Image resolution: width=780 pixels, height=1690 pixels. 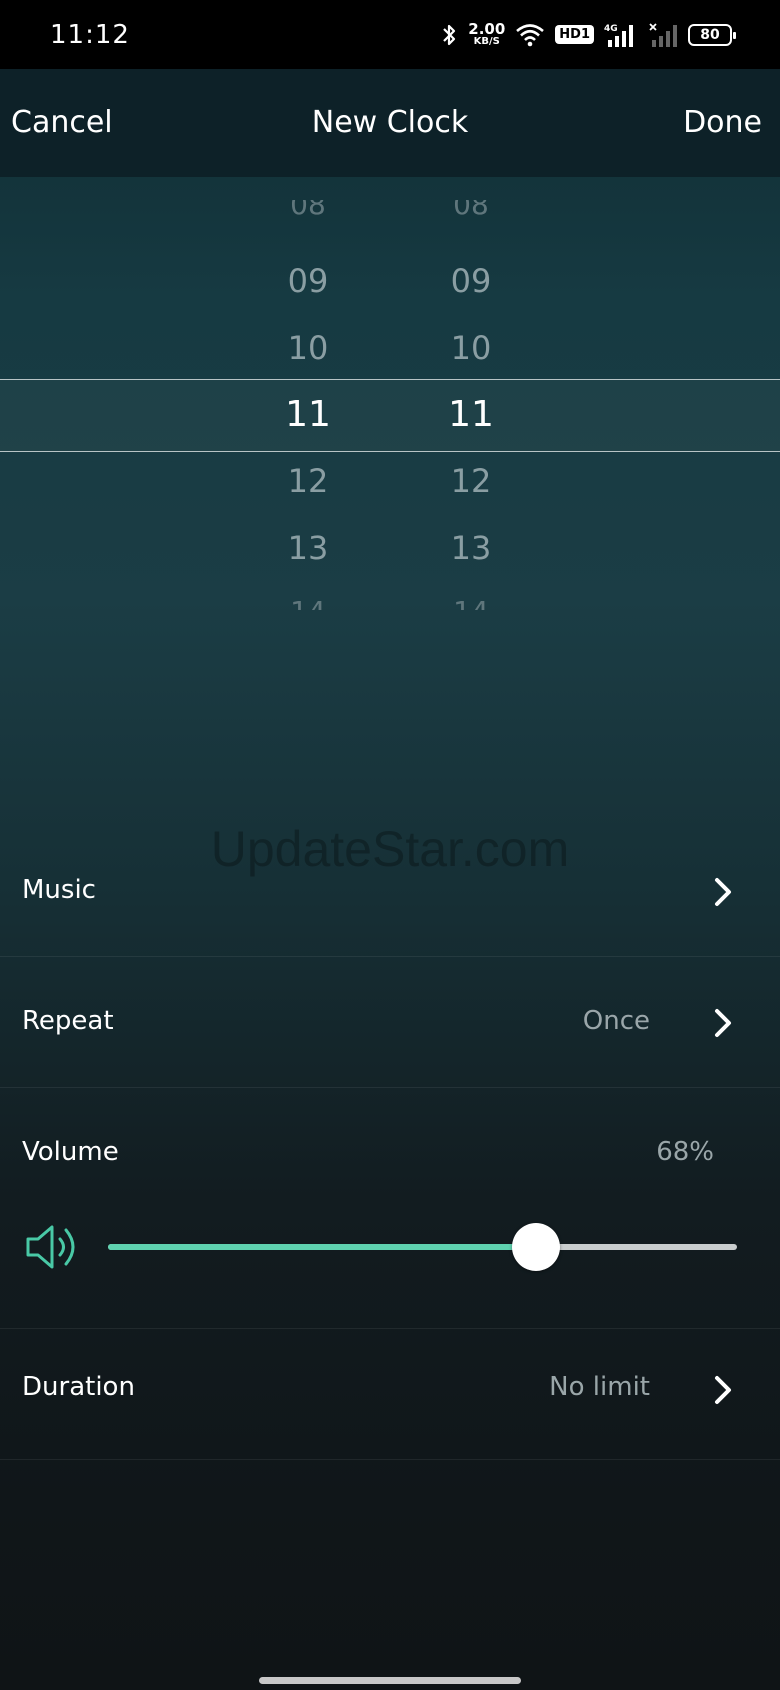 What do you see at coordinates (611, 29) in the screenshot?
I see `svg-text: 4G` at bounding box center [611, 29].